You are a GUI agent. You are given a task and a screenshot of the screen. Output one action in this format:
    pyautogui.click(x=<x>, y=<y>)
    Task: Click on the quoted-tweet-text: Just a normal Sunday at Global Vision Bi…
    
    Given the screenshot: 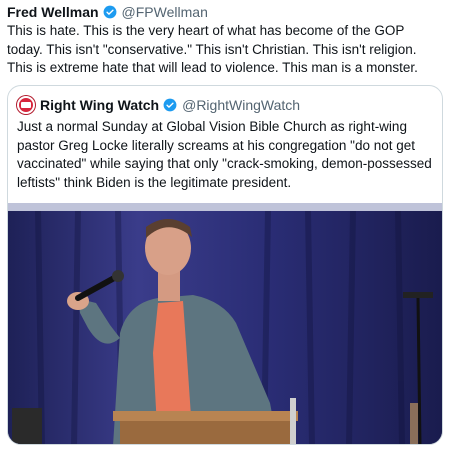 What is the action you would take?
    pyautogui.click(x=224, y=154)
    